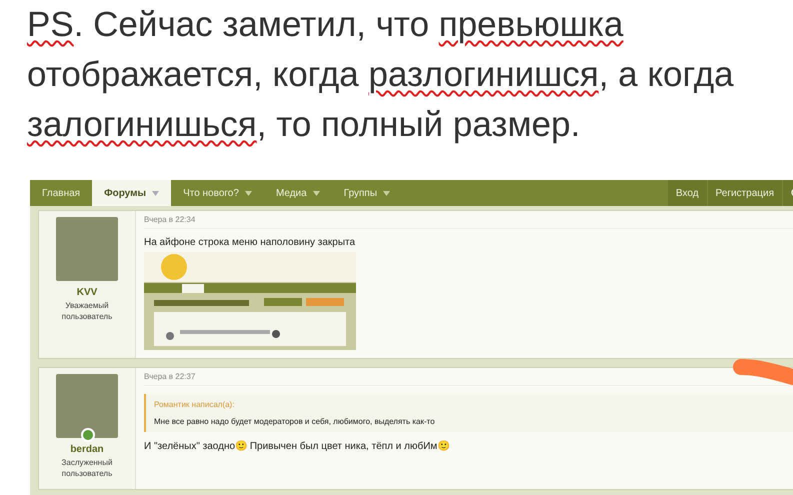 This screenshot has height=495, width=793. I want to click on post-time: Вчера в 22:34, so click(468, 222).